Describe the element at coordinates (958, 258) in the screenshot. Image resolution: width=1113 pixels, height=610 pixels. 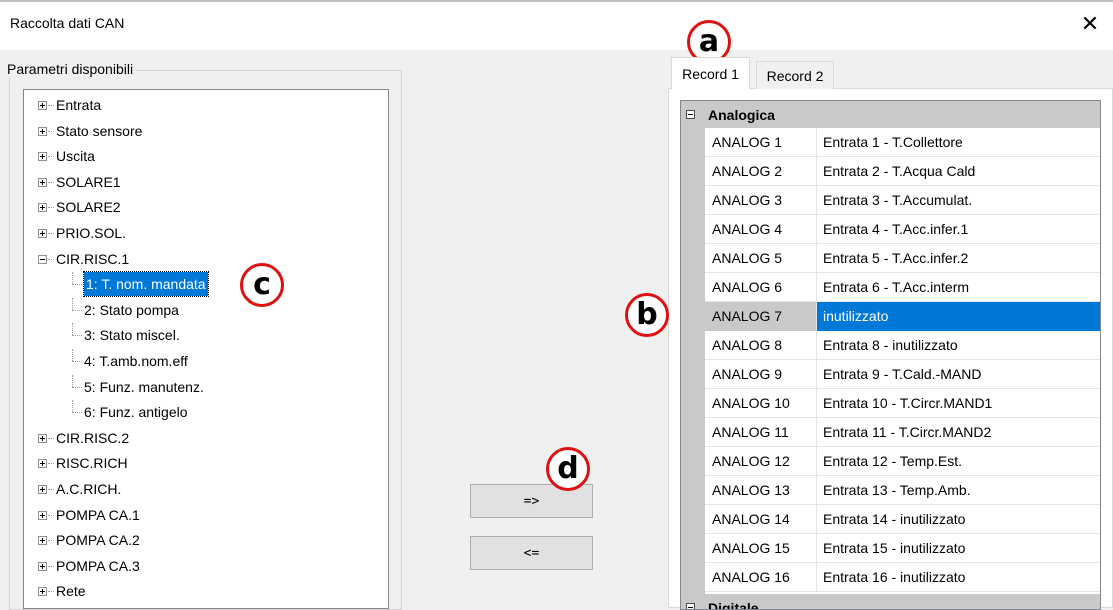
I see `grid-row-value: Entrata 5 - T.Acc.infer.2` at that location.